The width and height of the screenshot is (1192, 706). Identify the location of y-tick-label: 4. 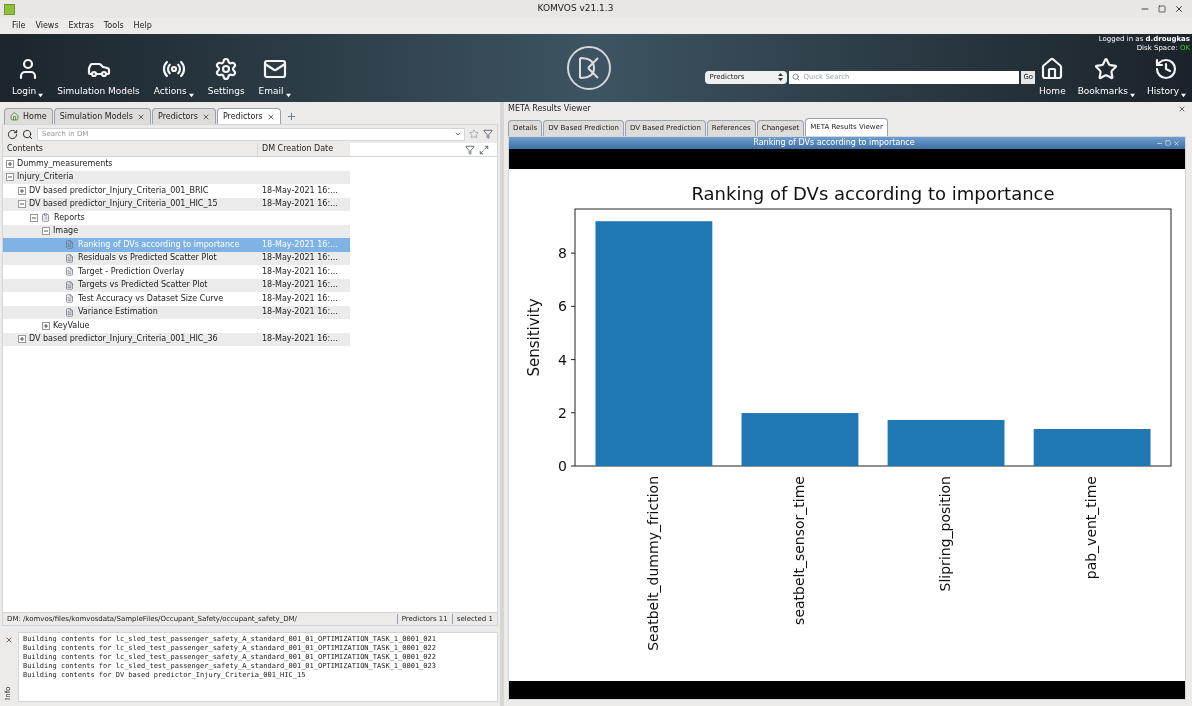
(563, 359).